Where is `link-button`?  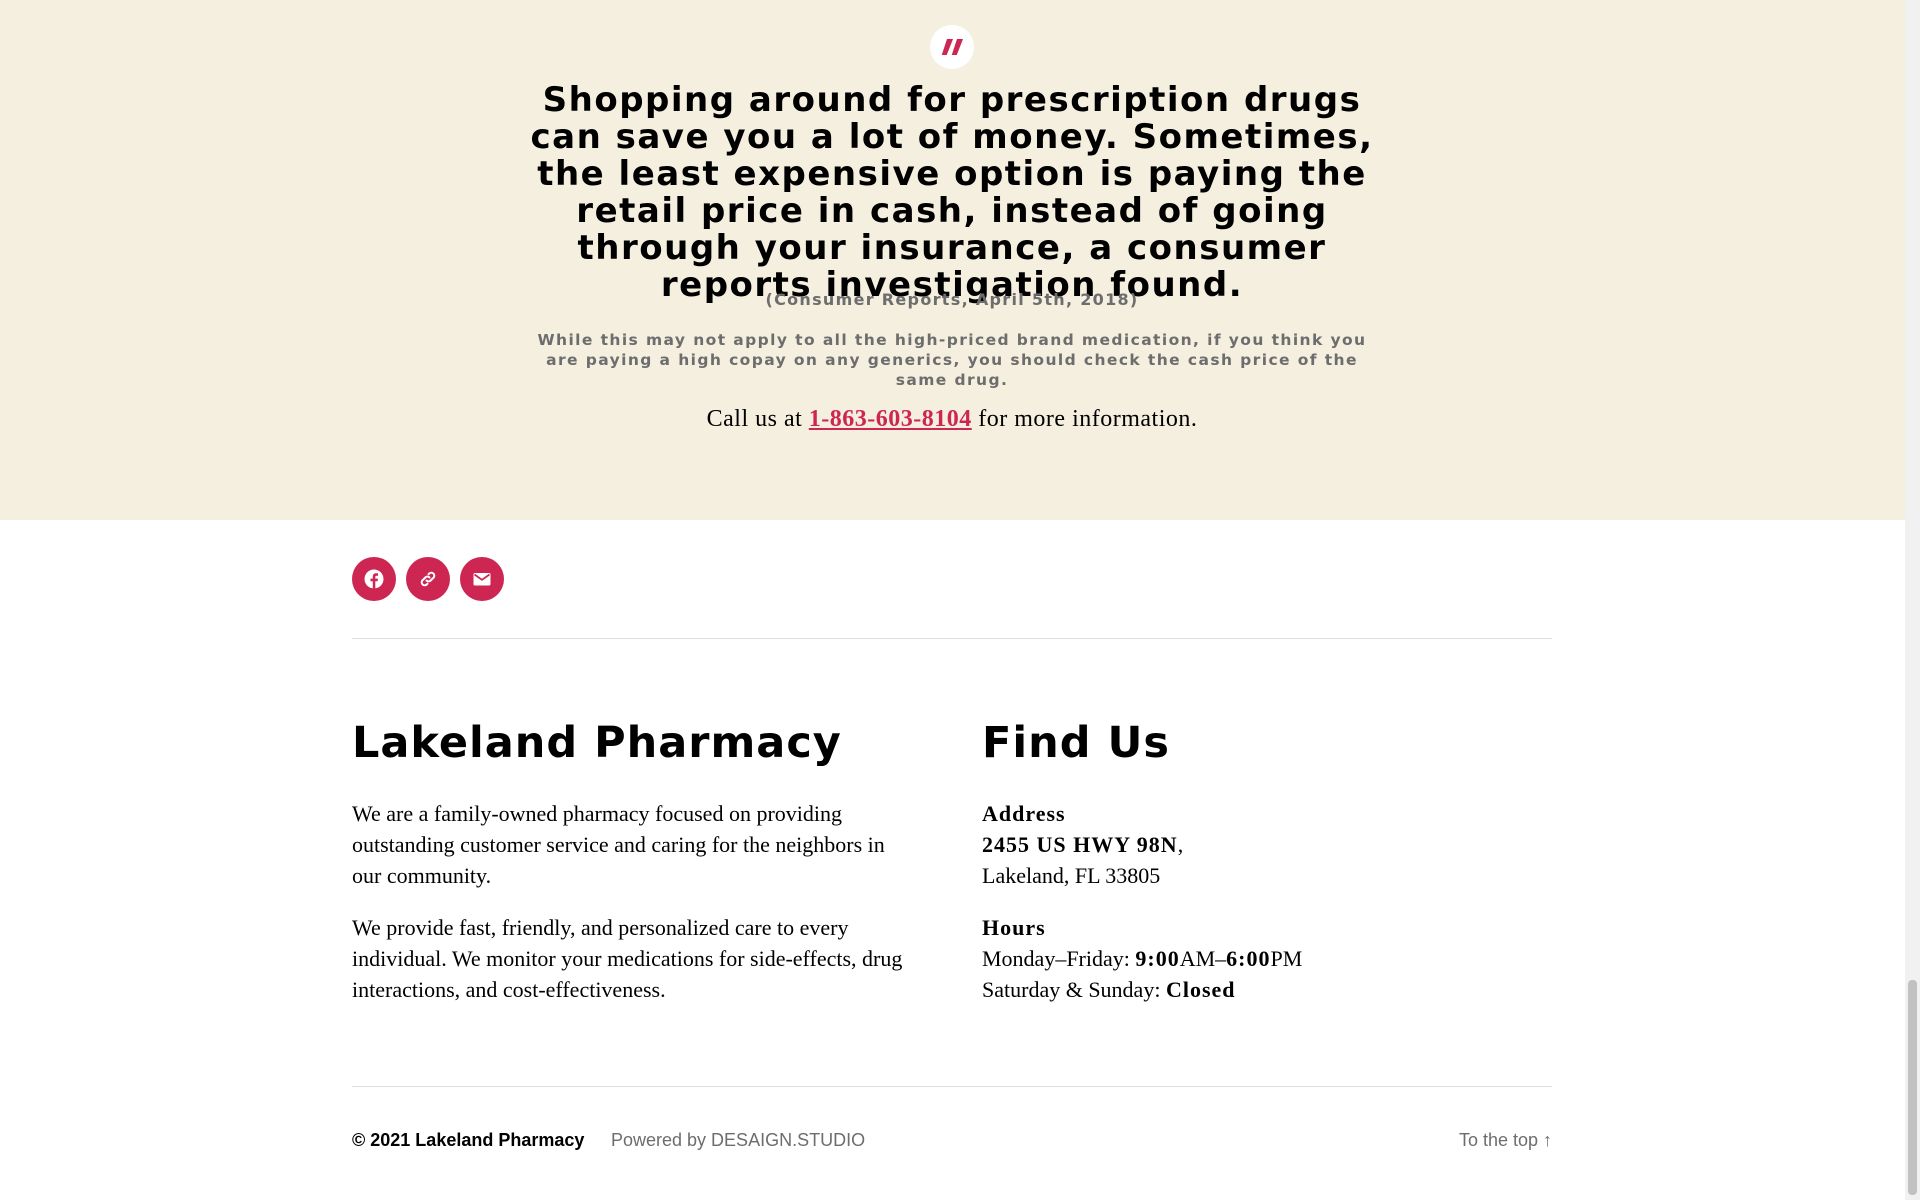 link-button is located at coordinates (428, 579).